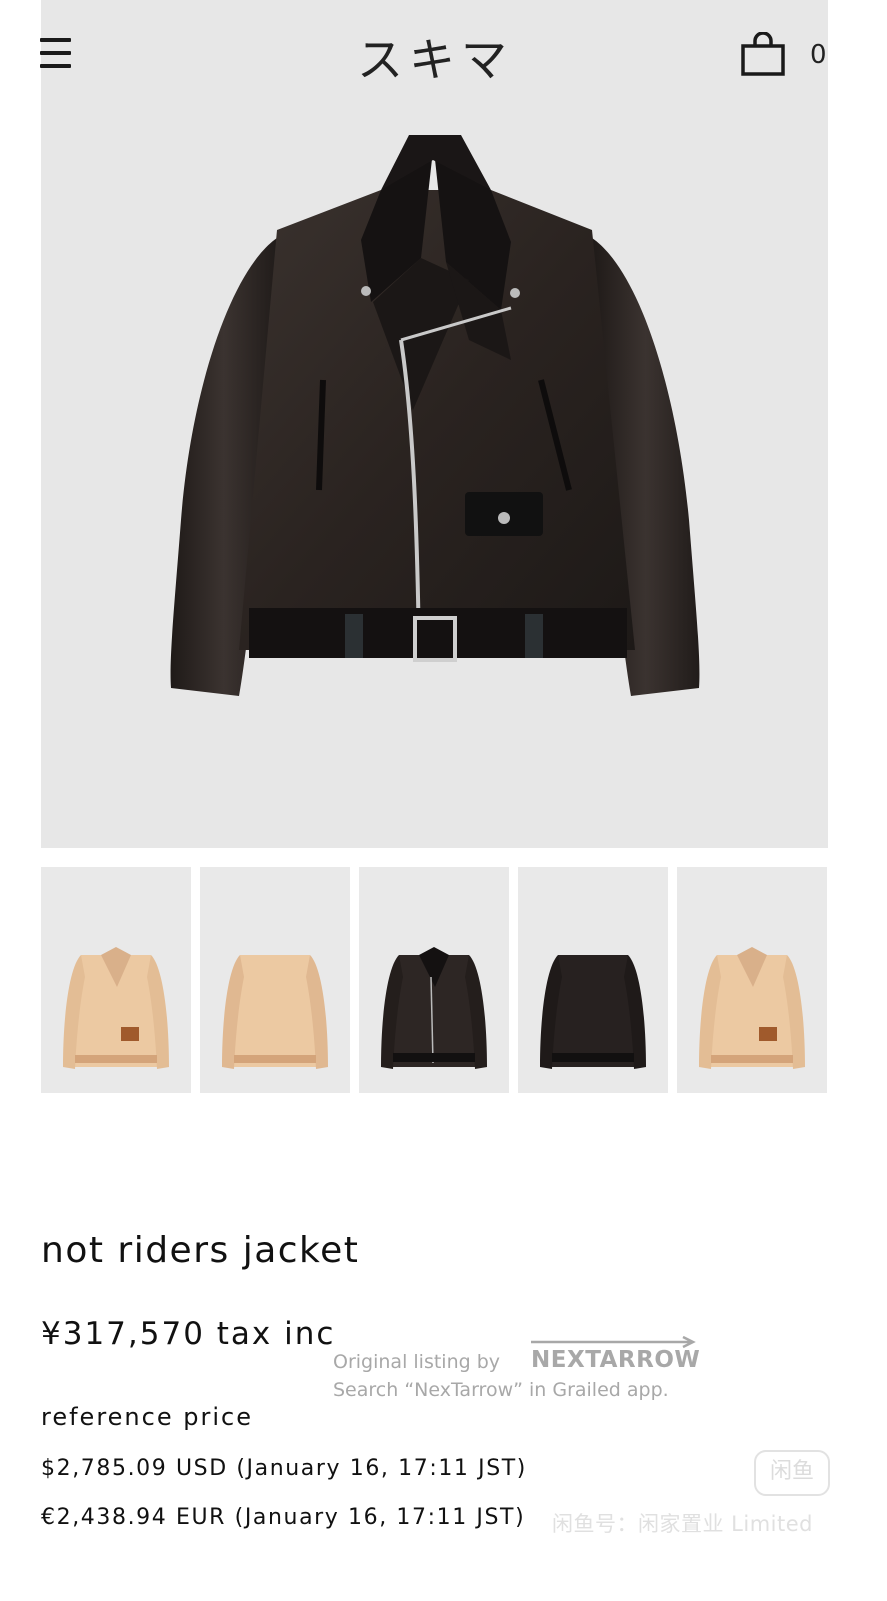 The image size is (887, 1601). What do you see at coordinates (501, 1390) in the screenshot?
I see `watermark-search: Search “NexTarrow” in Grailed app.` at bounding box center [501, 1390].